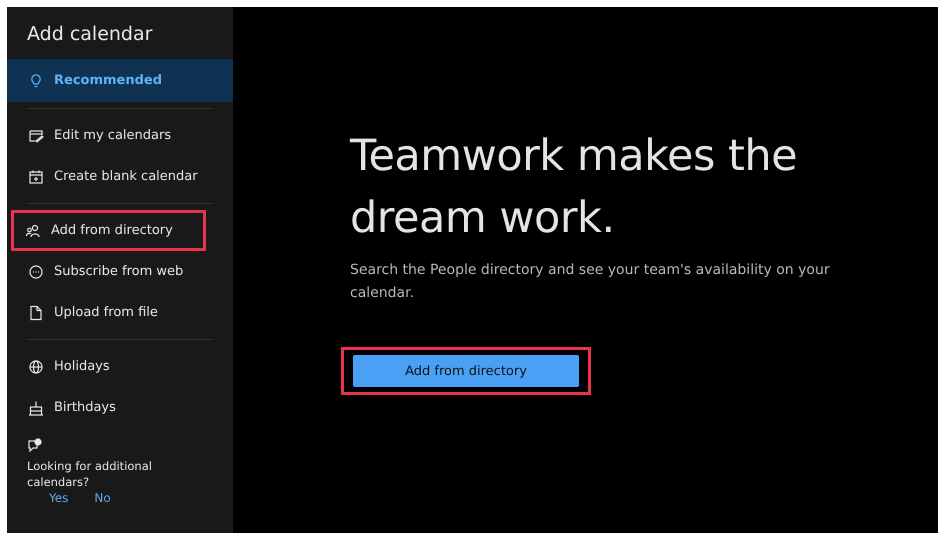 The height and width of the screenshot is (533, 938). What do you see at coordinates (36, 272) in the screenshot?
I see `subscribe-icon` at bounding box center [36, 272].